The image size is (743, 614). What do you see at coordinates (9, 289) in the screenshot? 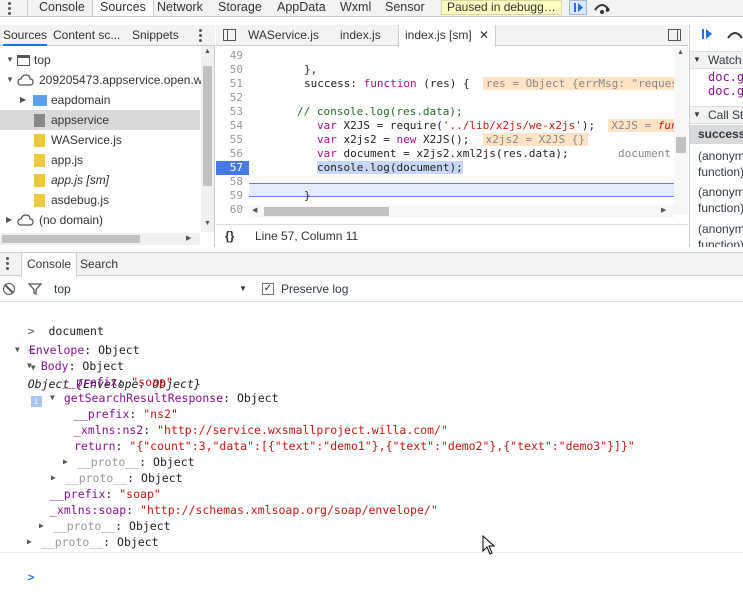
I see `clear-console-icon` at bounding box center [9, 289].